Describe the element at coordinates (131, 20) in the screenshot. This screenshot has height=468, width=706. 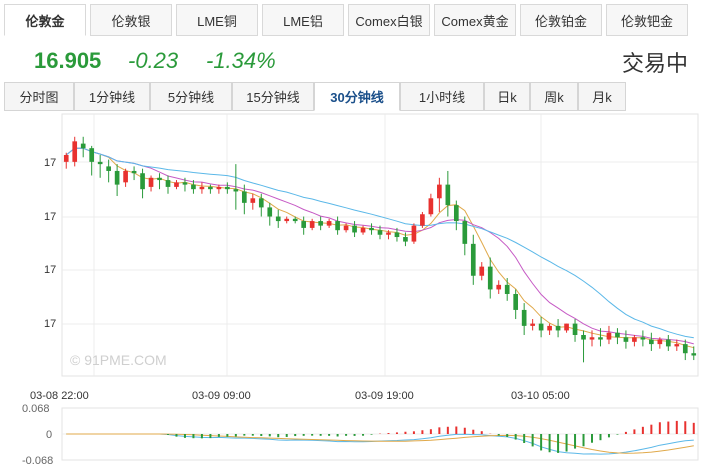
I see `product-tab-1: 伦敦银` at that location.